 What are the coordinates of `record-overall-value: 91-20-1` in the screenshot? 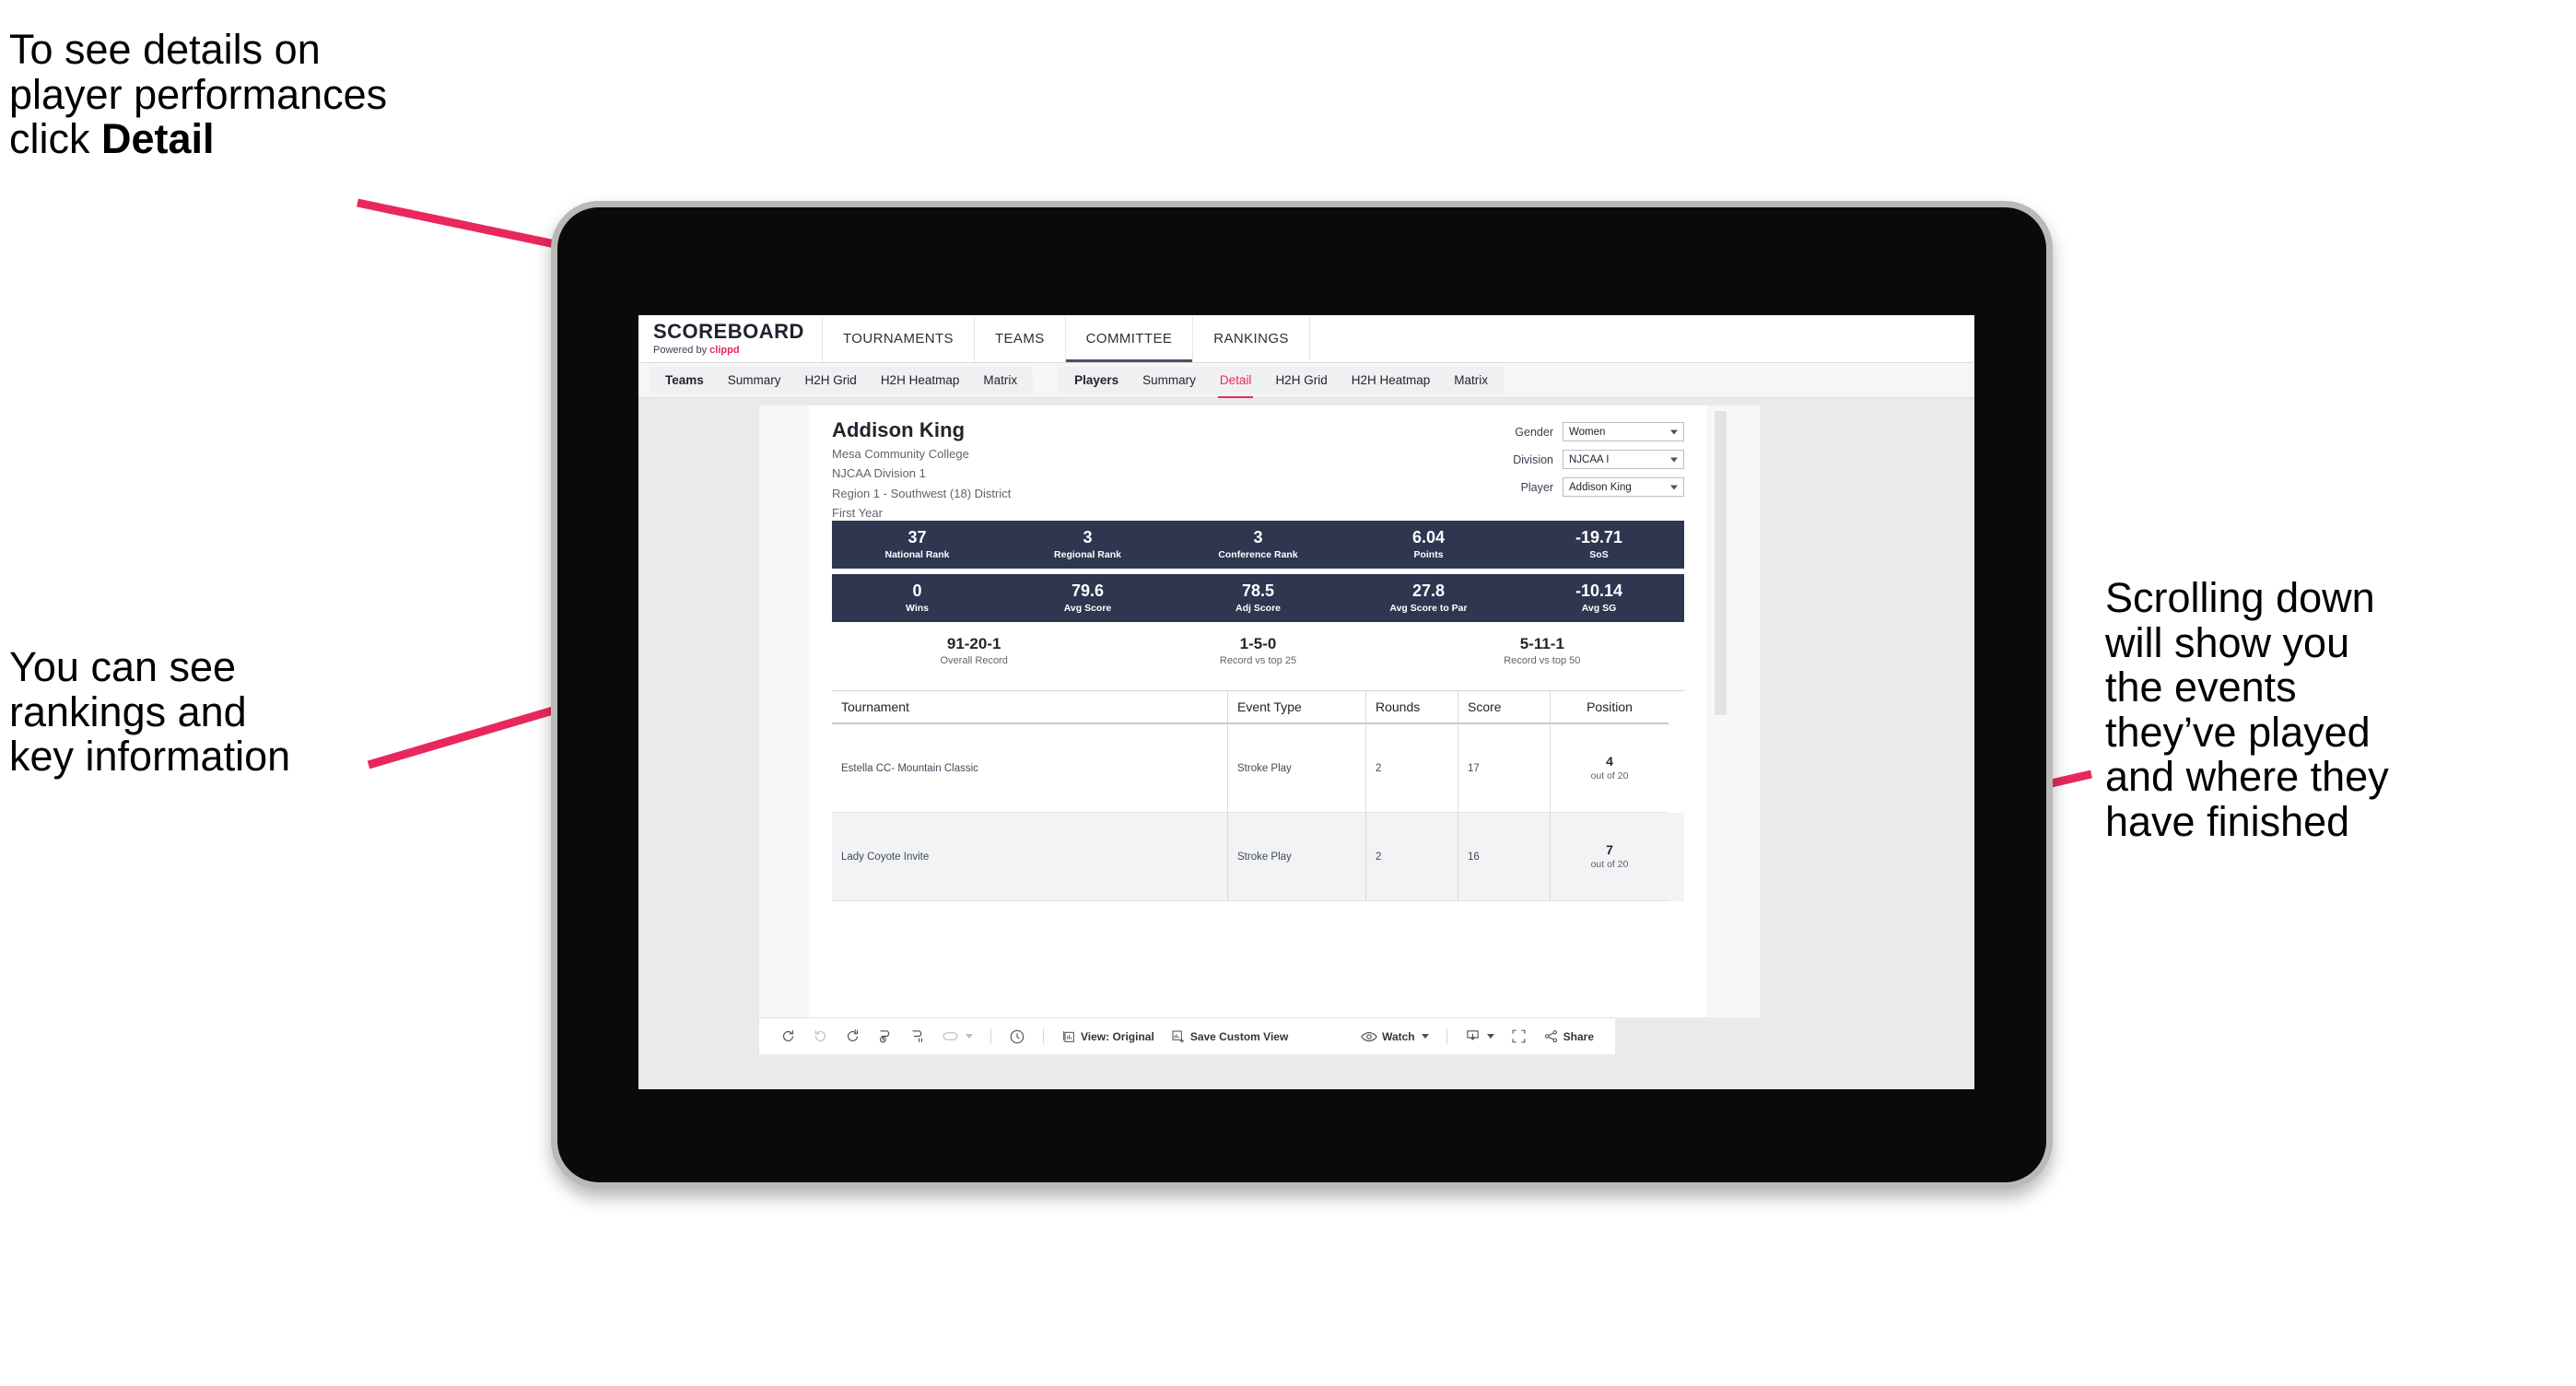 It's located at (973, 644).